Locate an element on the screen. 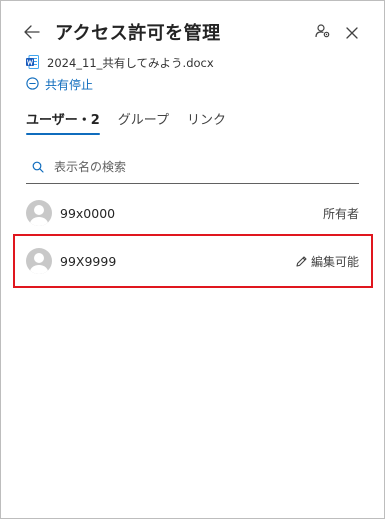  word-doc-icon is located at coordinates (32, 63).